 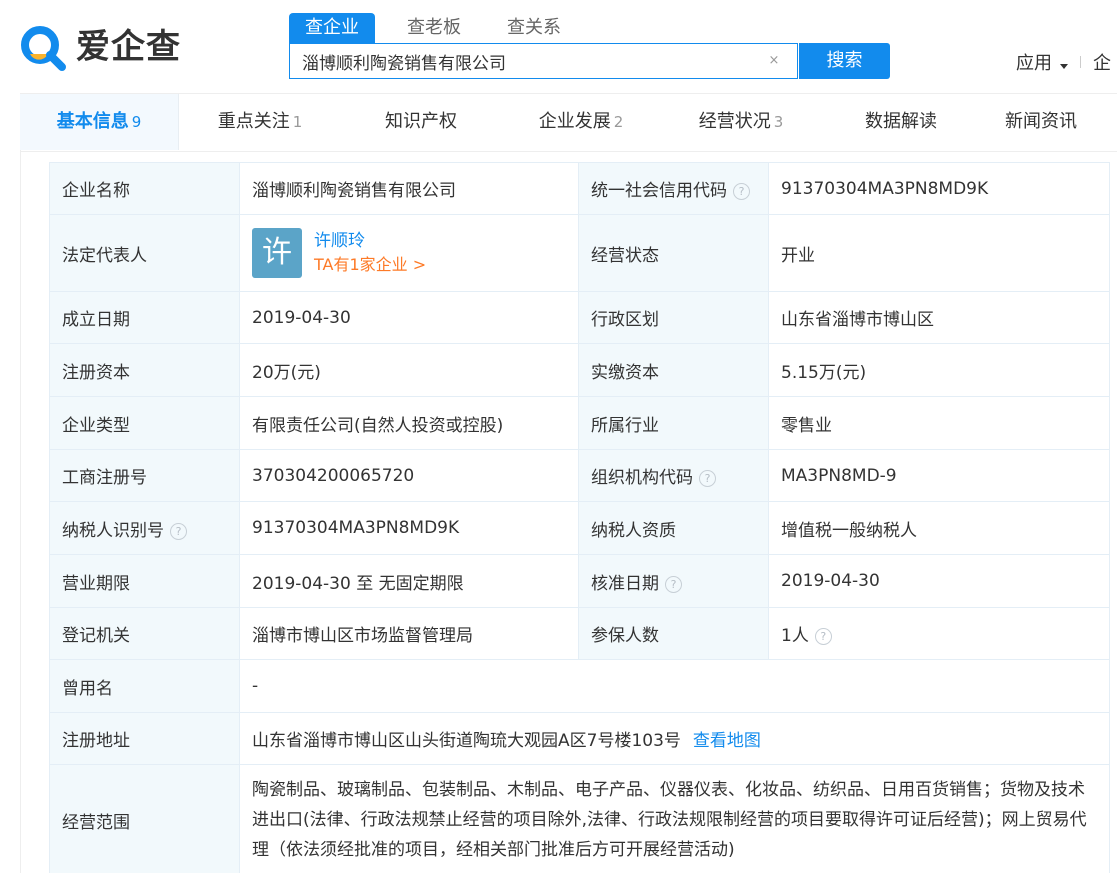 What do you see at coordinates (128, 47) in the screenshot?
I see `logo-text: 爱企查` at bounding box center [128, 47].